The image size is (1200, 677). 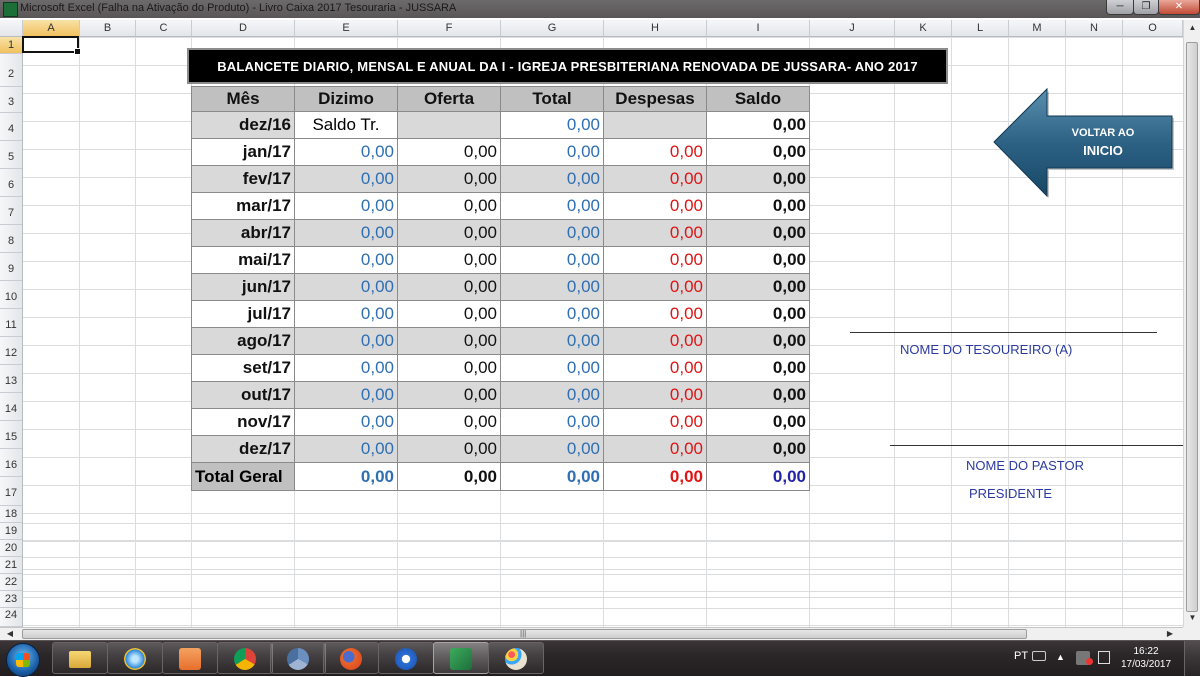 What do you see at coordinates (243, 179) in the screenshot?
I see `cell-month: fev/17` at bounding box center [243, 179].